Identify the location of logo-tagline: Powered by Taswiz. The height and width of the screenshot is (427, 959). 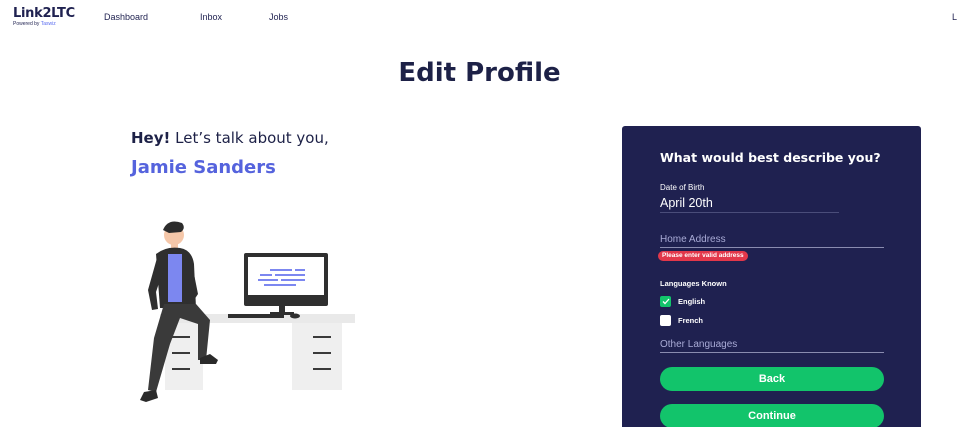
(44, 24).